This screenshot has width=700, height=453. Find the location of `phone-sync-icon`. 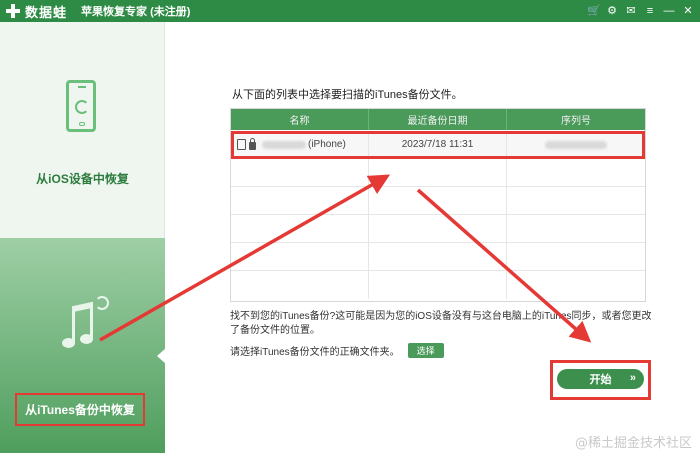

phone-sync-icon is located at coordinates (81, 106).